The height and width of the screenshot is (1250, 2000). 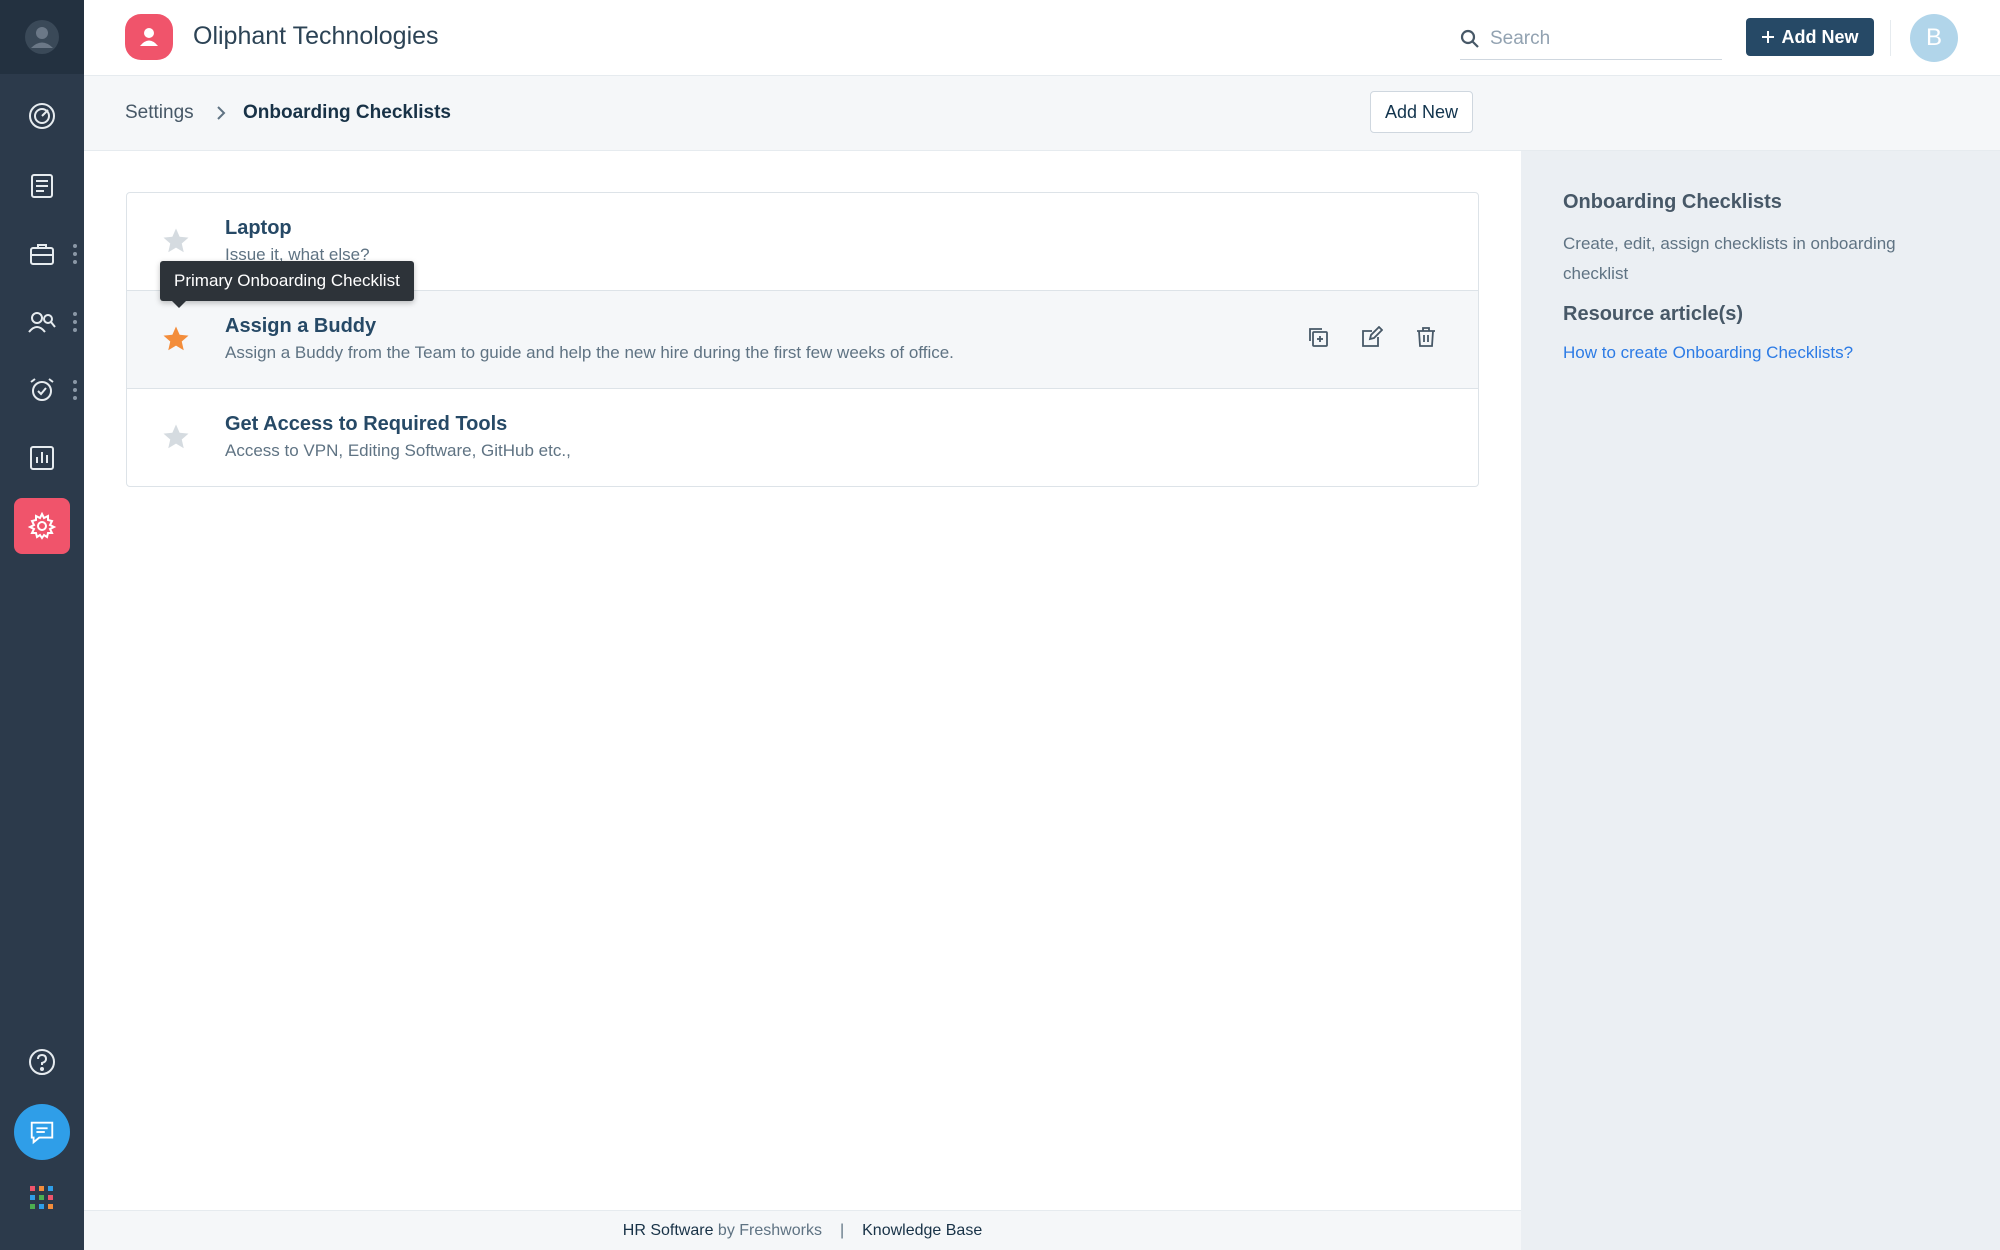 I want to click on nav-time, so click(x=42, y=390).